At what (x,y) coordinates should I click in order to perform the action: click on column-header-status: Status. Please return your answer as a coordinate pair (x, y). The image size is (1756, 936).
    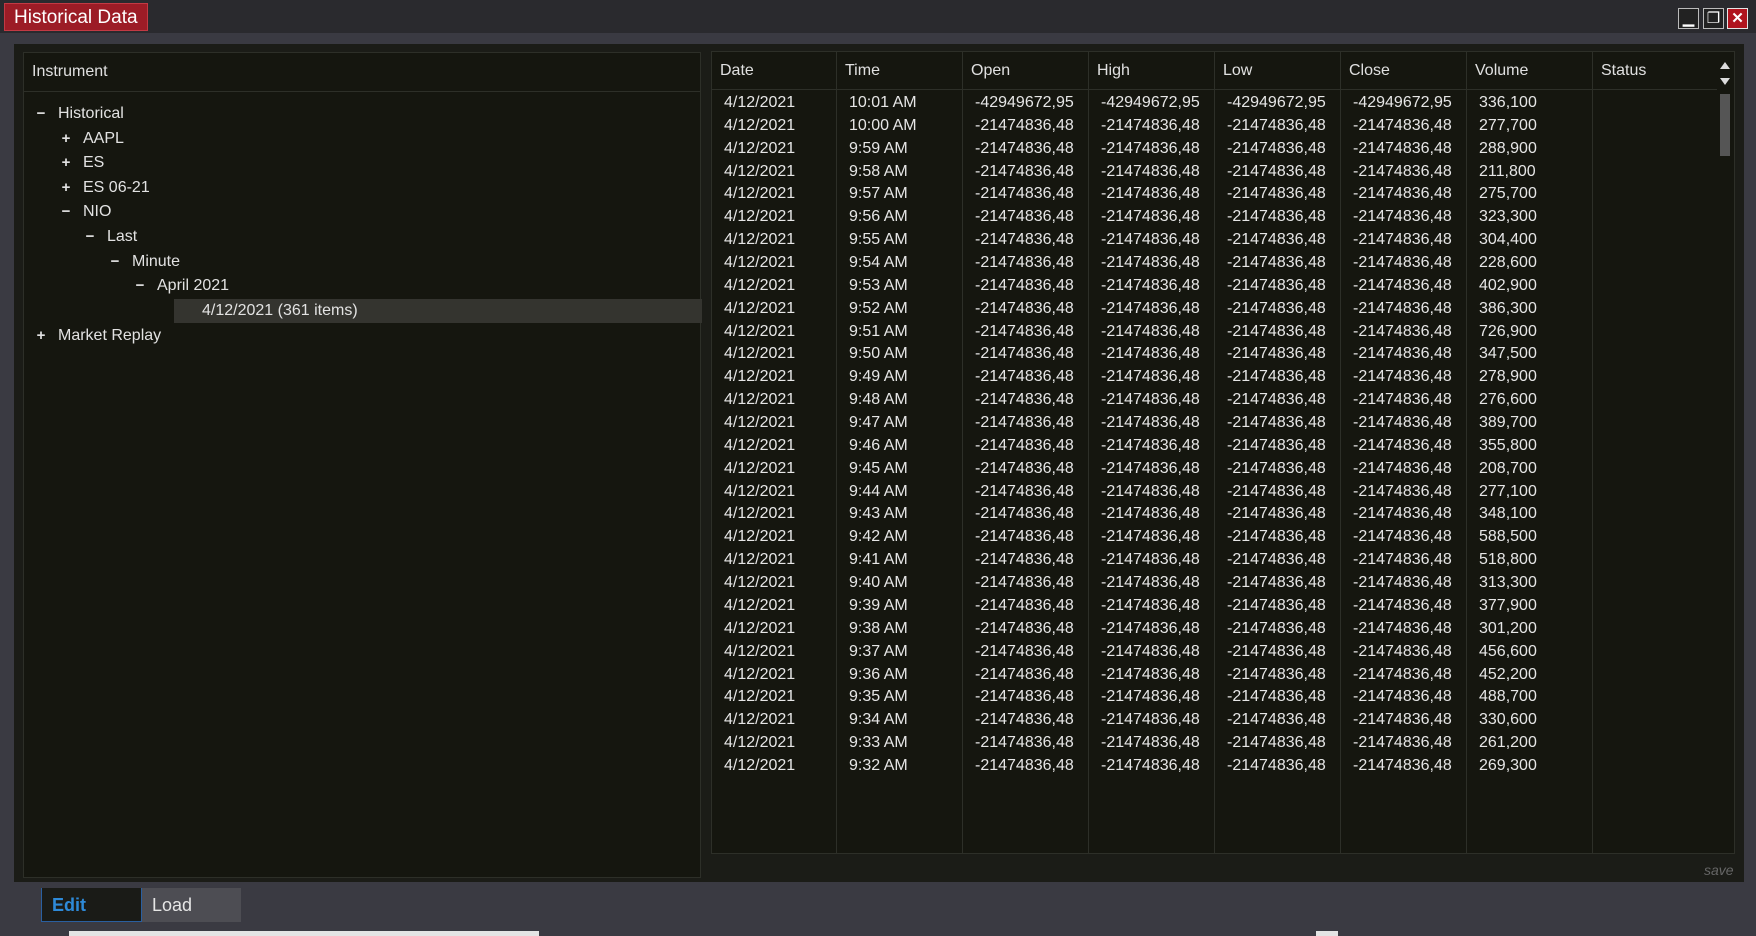
    Looking at the image, I should click on (1655, 70).